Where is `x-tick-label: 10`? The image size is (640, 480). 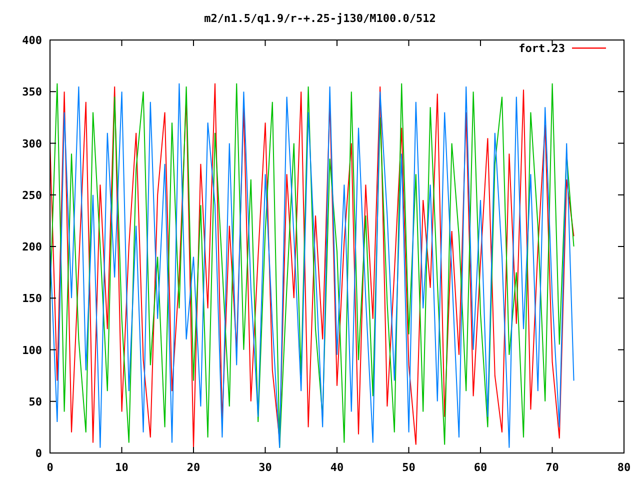 x-tick-label: 10 is located at coordinates (121, 467).